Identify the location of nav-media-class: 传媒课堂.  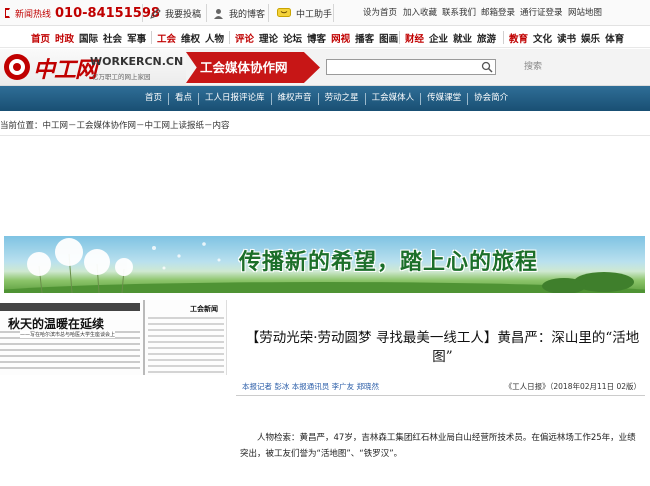
(444, 98).